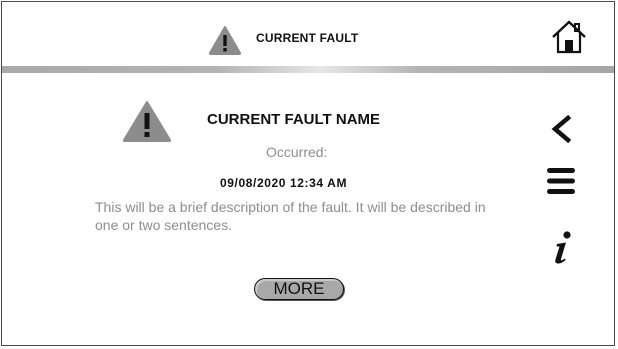 The height and width of the screenshot is (349, 618). What do you see at coordinates (284, 183) in the screenshot?
I see `fault-timestamp: 09/08/2020 12:34 AM` at bounding box center [284, 183].